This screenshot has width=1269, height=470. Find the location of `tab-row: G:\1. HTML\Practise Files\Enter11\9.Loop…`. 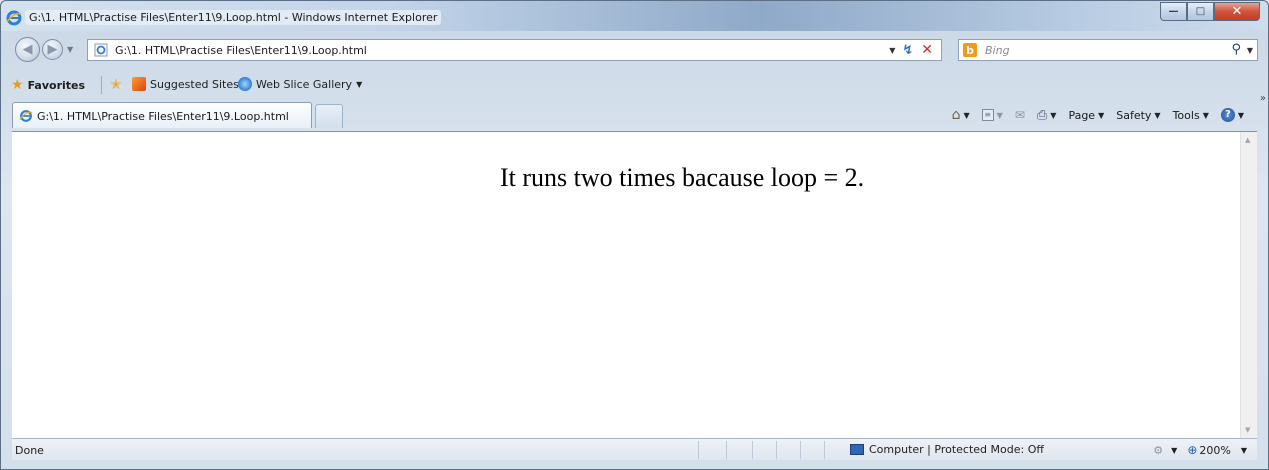

tab-row: G:\1. HTML\Practise Files\Enter11\9.Loop… is located at coordinates (634, 112).